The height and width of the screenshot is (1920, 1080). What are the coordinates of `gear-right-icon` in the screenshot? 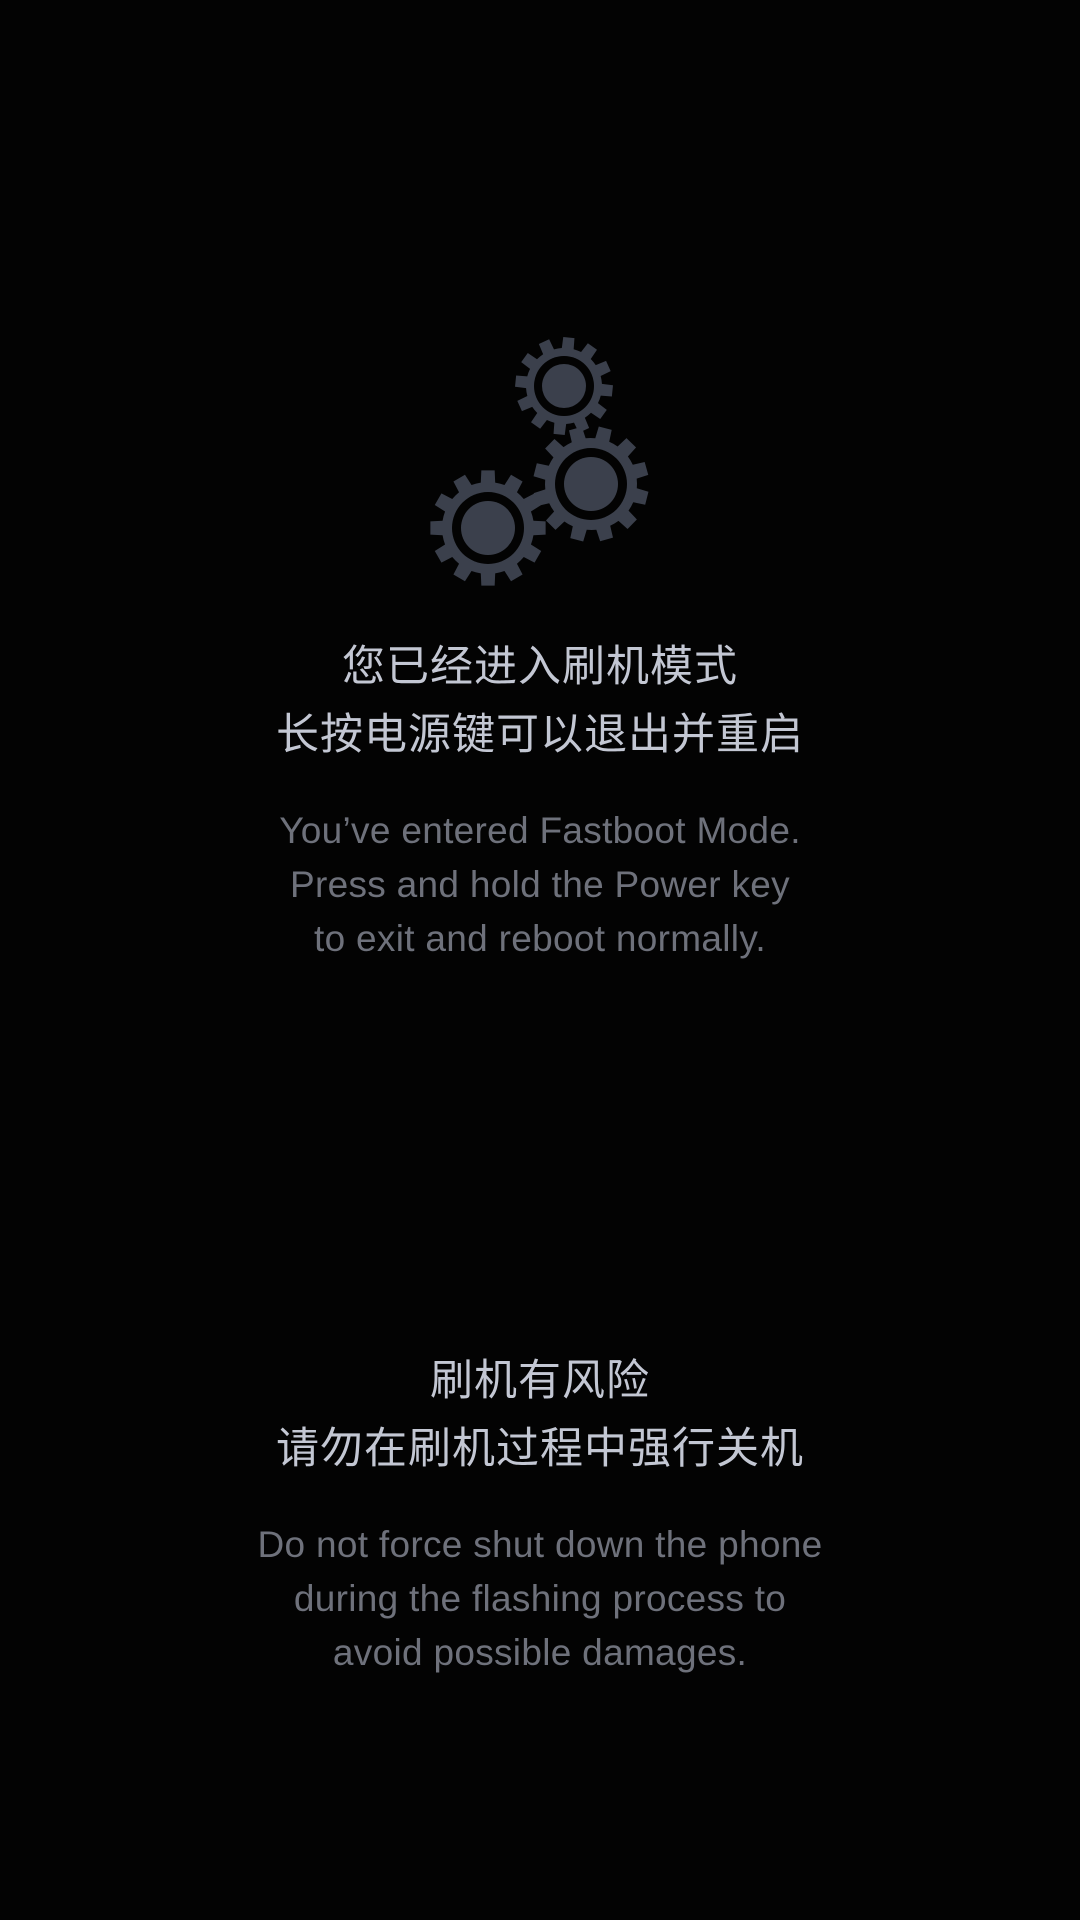 It's located at (591, 484).